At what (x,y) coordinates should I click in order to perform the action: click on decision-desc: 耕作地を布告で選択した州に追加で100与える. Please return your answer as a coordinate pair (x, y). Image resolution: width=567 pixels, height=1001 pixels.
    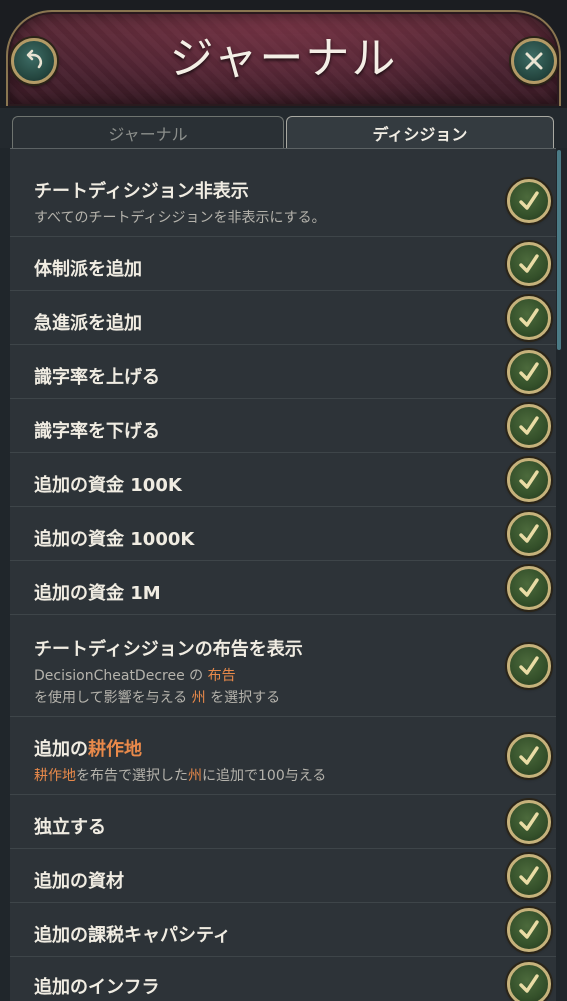
    Looking at the image, I should click on (180, 775).